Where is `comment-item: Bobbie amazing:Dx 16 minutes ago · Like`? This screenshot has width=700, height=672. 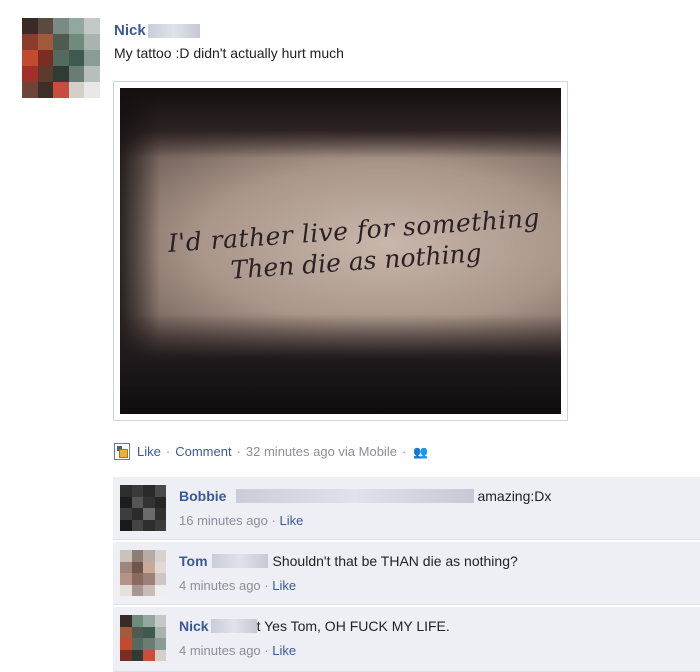 comment-item: Bobbie amazing:Dx 16 minutes ago · Like is located at coordinates (406, 508).